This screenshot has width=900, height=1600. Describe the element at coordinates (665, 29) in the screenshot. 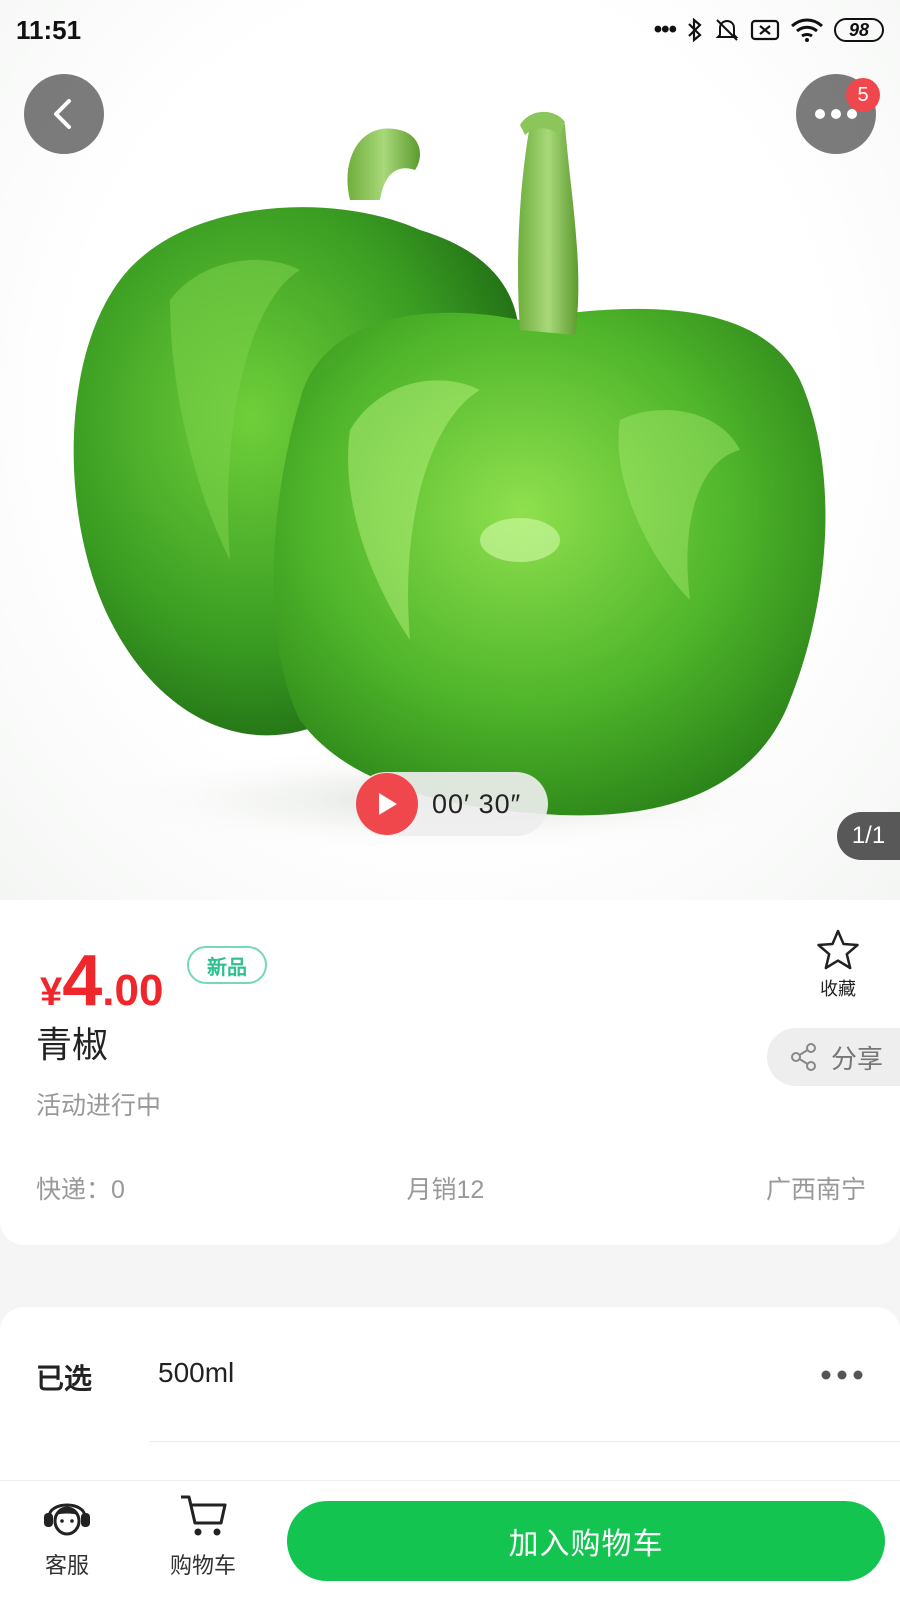

I see `more-dots-icon: •••` at that location.